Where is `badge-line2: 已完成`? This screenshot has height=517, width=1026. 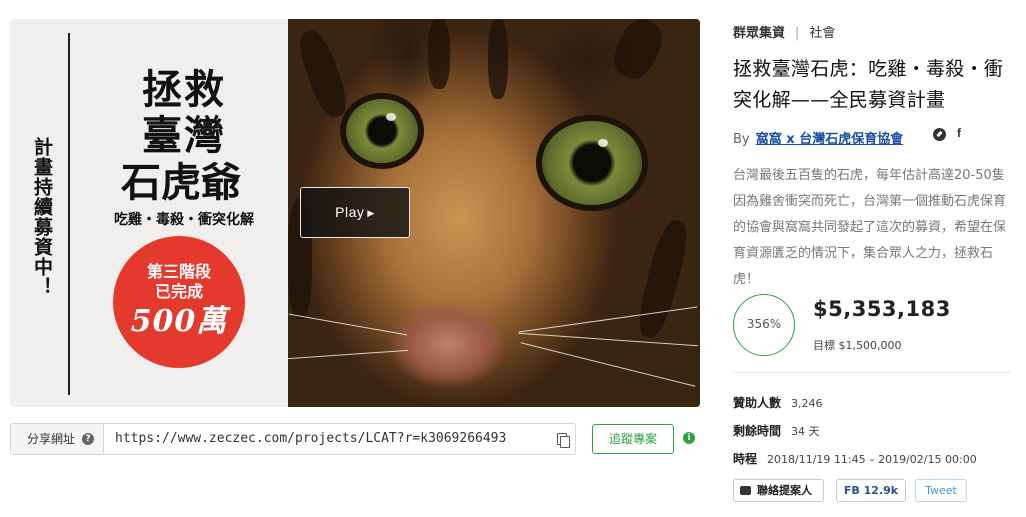 badge-line2: 已完成 is located at coordinates (178, 291).